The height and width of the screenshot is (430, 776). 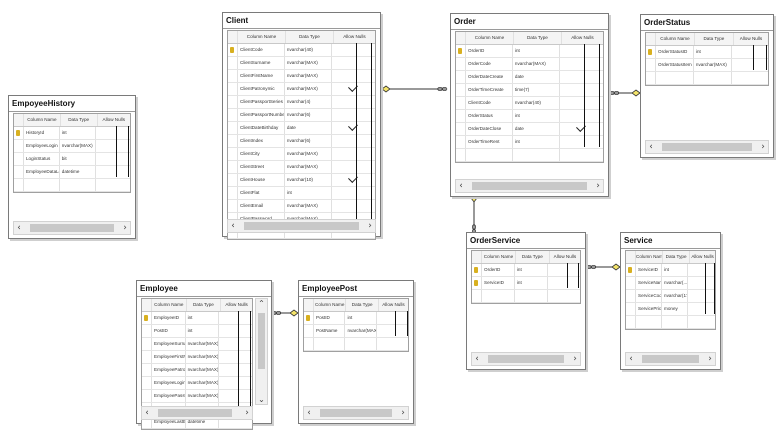 I want to click on table-row: OrderStatusID int, so click(x=707, y=52).